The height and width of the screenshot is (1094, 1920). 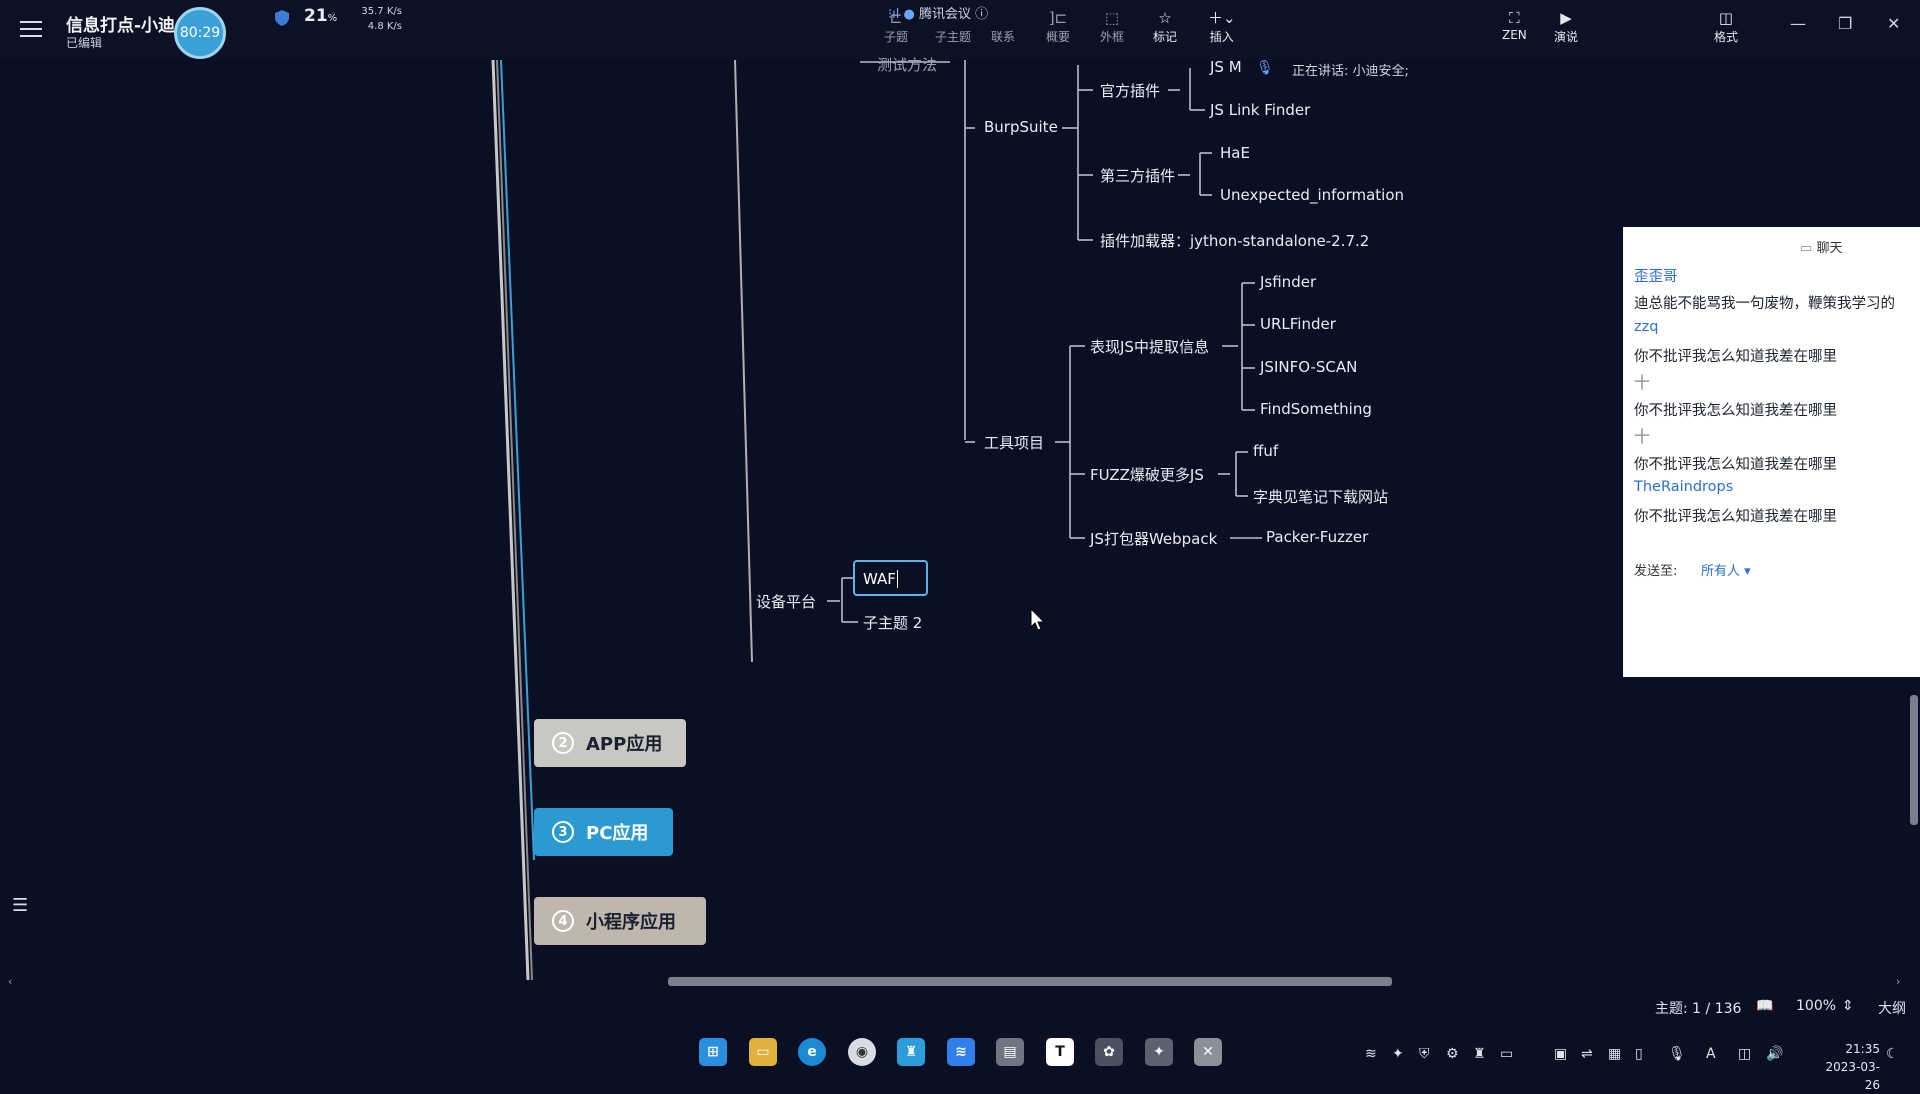 I want to click on notepad-icon: ▤, so click(x=1010, y=1052).